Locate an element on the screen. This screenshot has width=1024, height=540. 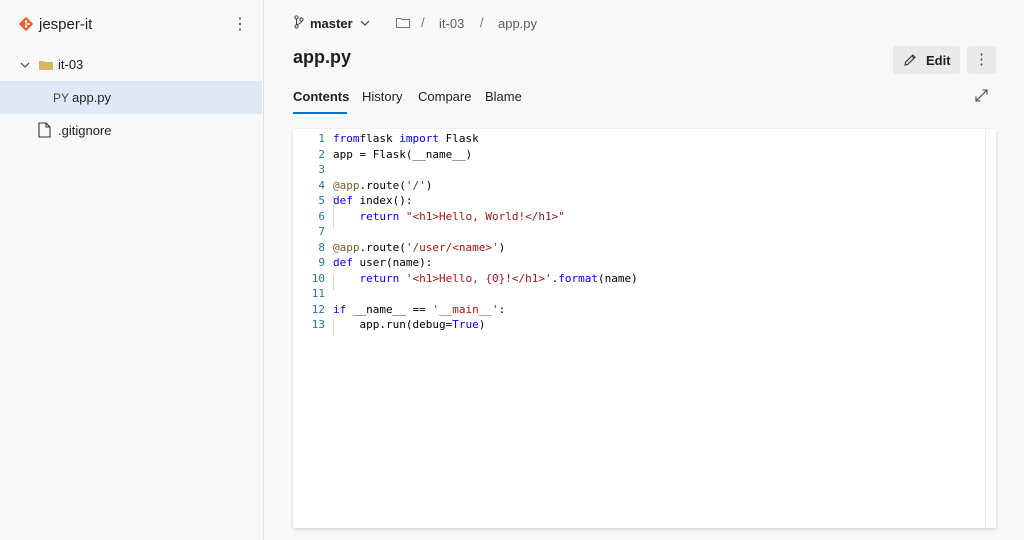
line-number: 3 is located at coordinates (321, 169).